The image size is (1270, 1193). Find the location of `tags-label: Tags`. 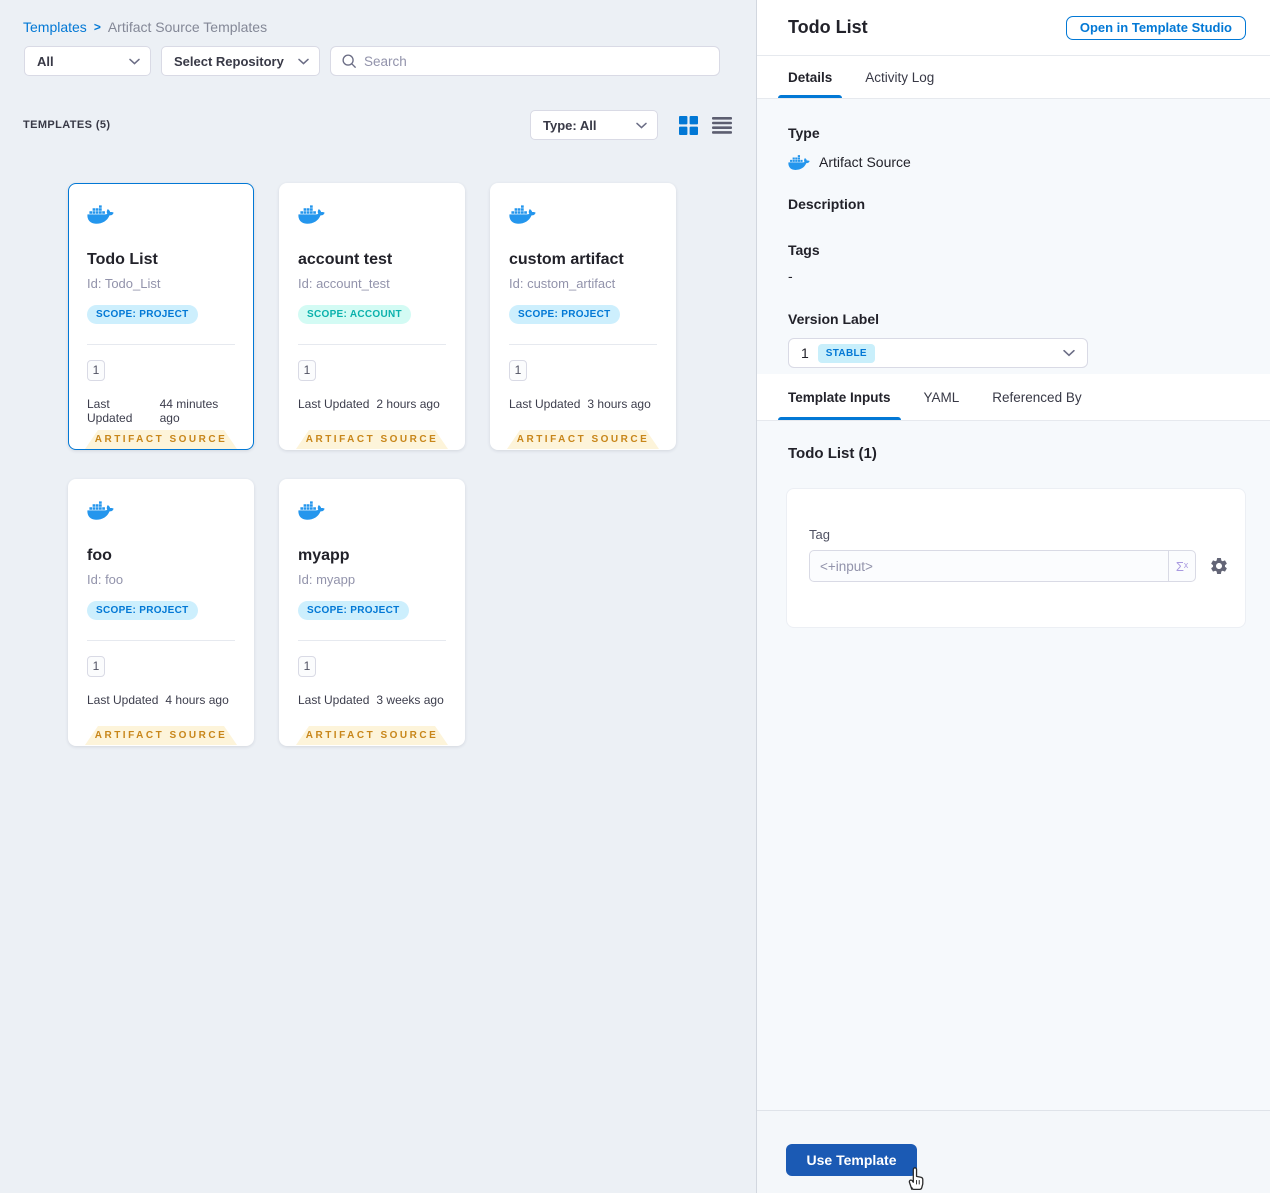

tags-label: Tags is located at coordinates (804, 250).